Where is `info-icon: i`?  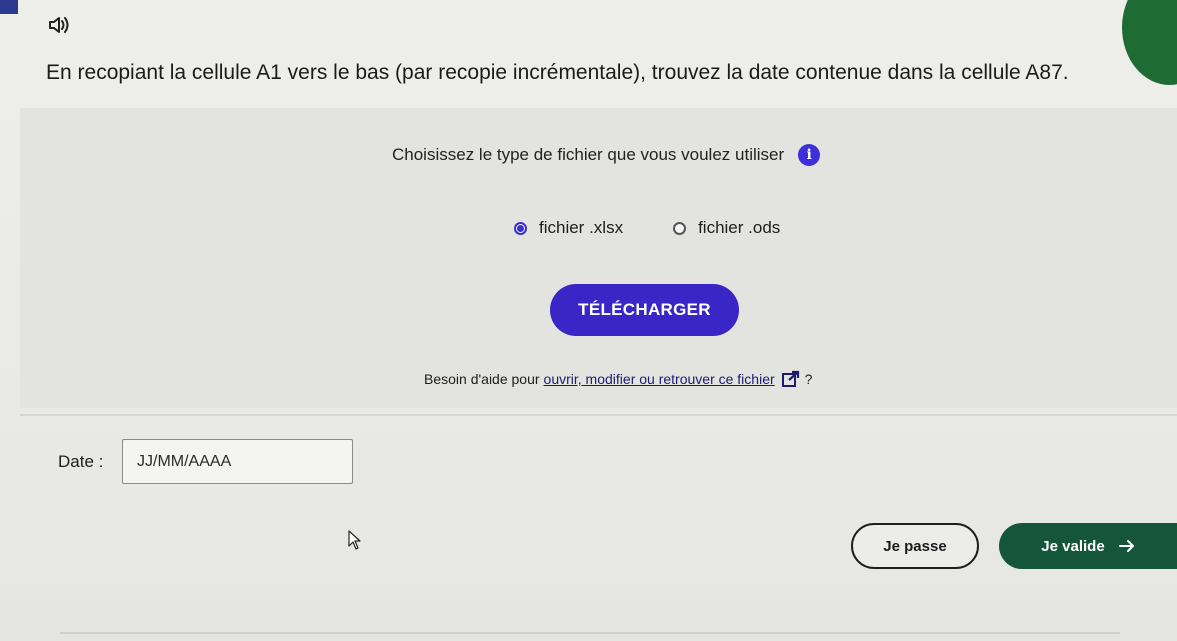 info-icon: i is located at coordinates (809, 155).